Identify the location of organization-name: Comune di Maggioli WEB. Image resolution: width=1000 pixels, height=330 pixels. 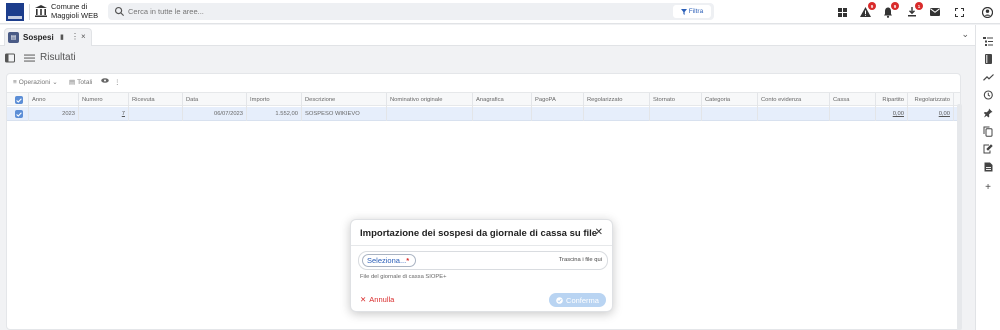
(81, 11).